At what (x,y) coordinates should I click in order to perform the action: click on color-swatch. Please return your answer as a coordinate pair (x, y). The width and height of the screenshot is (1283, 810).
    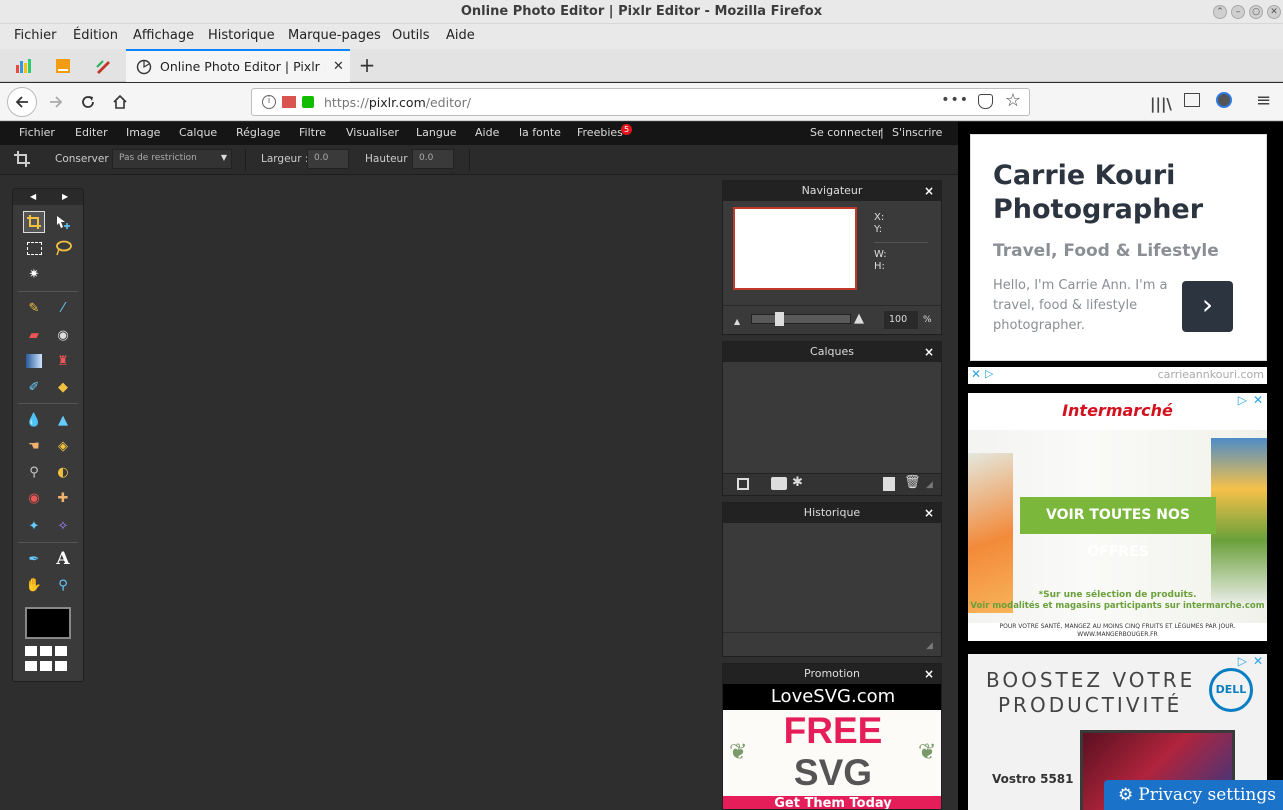
    Looking at the image, I should click on (48, 623).